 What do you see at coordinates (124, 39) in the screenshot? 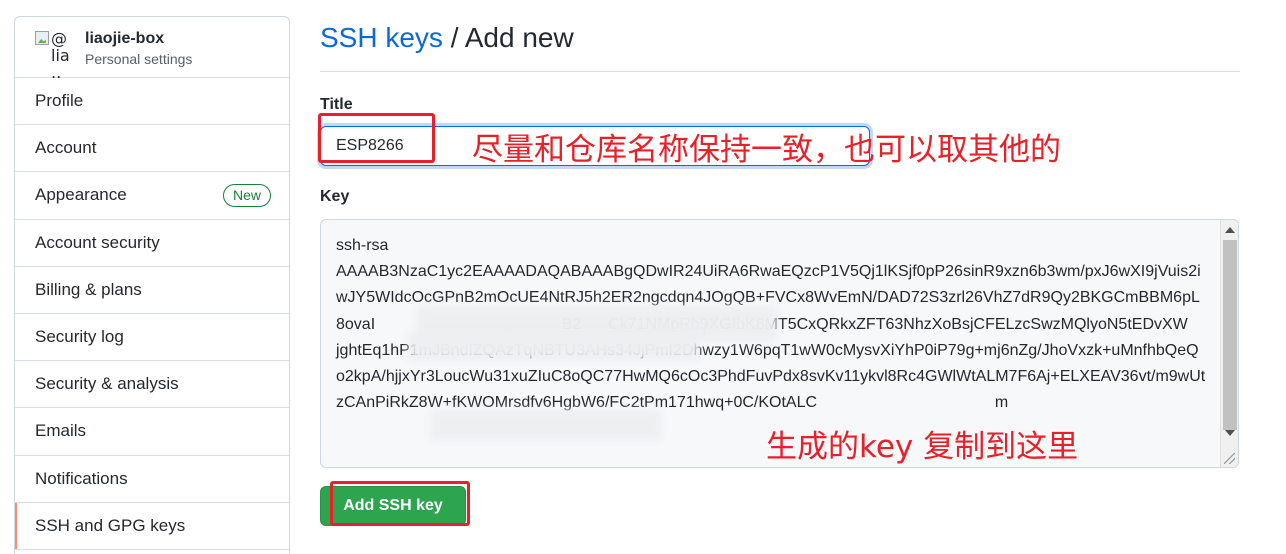
I see `username: liaojie-box` at bounding box center [124, 39].